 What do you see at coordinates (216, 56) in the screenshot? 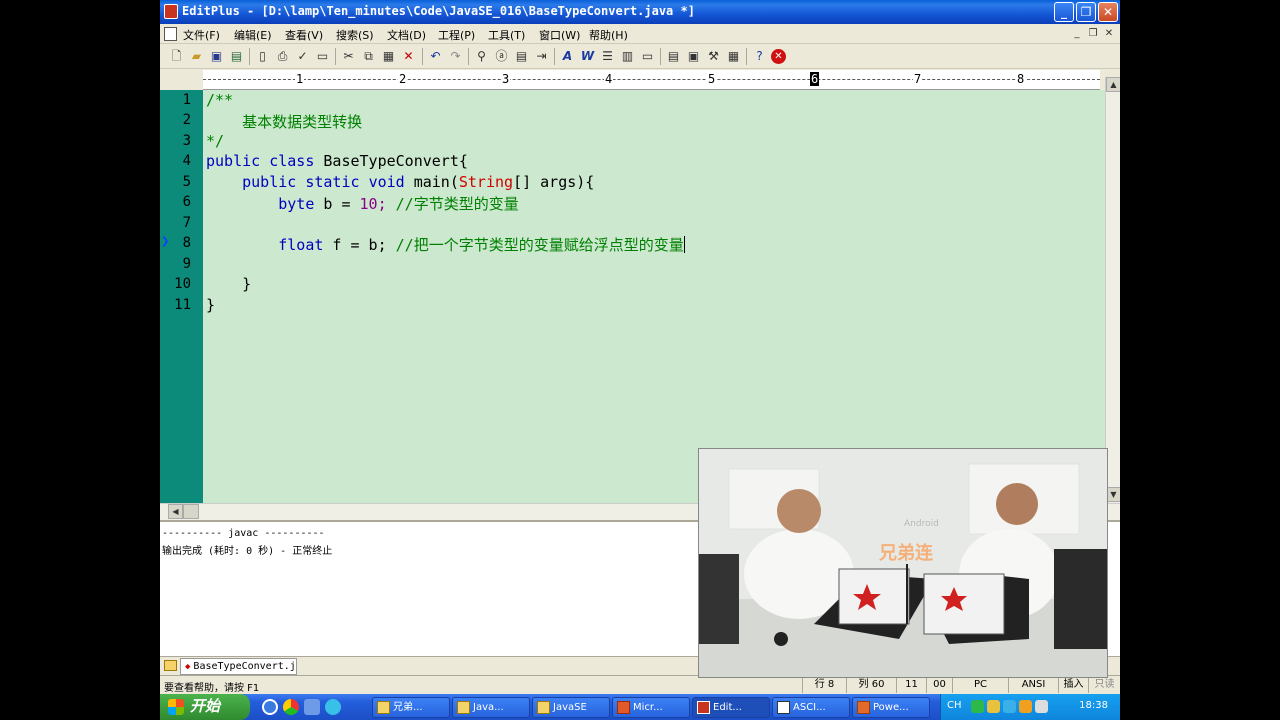
I see `save-icon: ▣` at bounding box center [216, 56].